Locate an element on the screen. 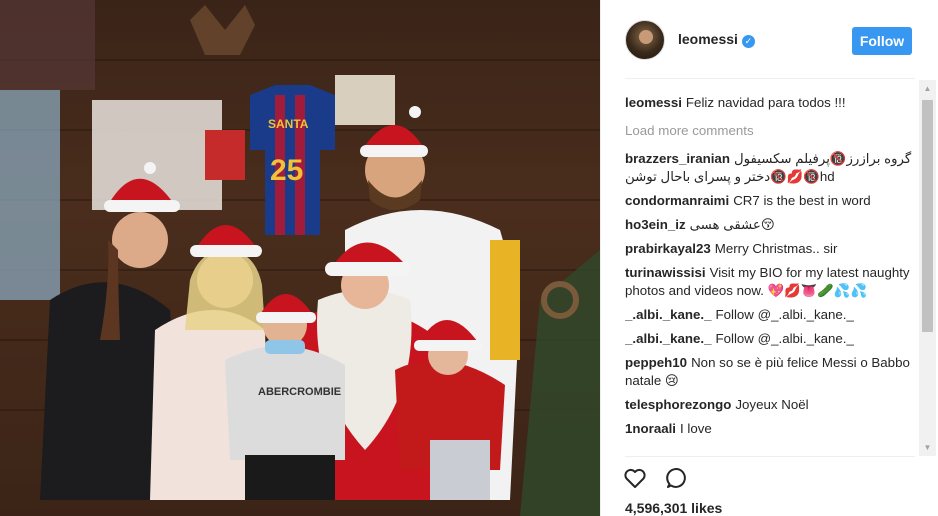 The image size is (938, 516). post-actions is located at coordinates (656, 479).